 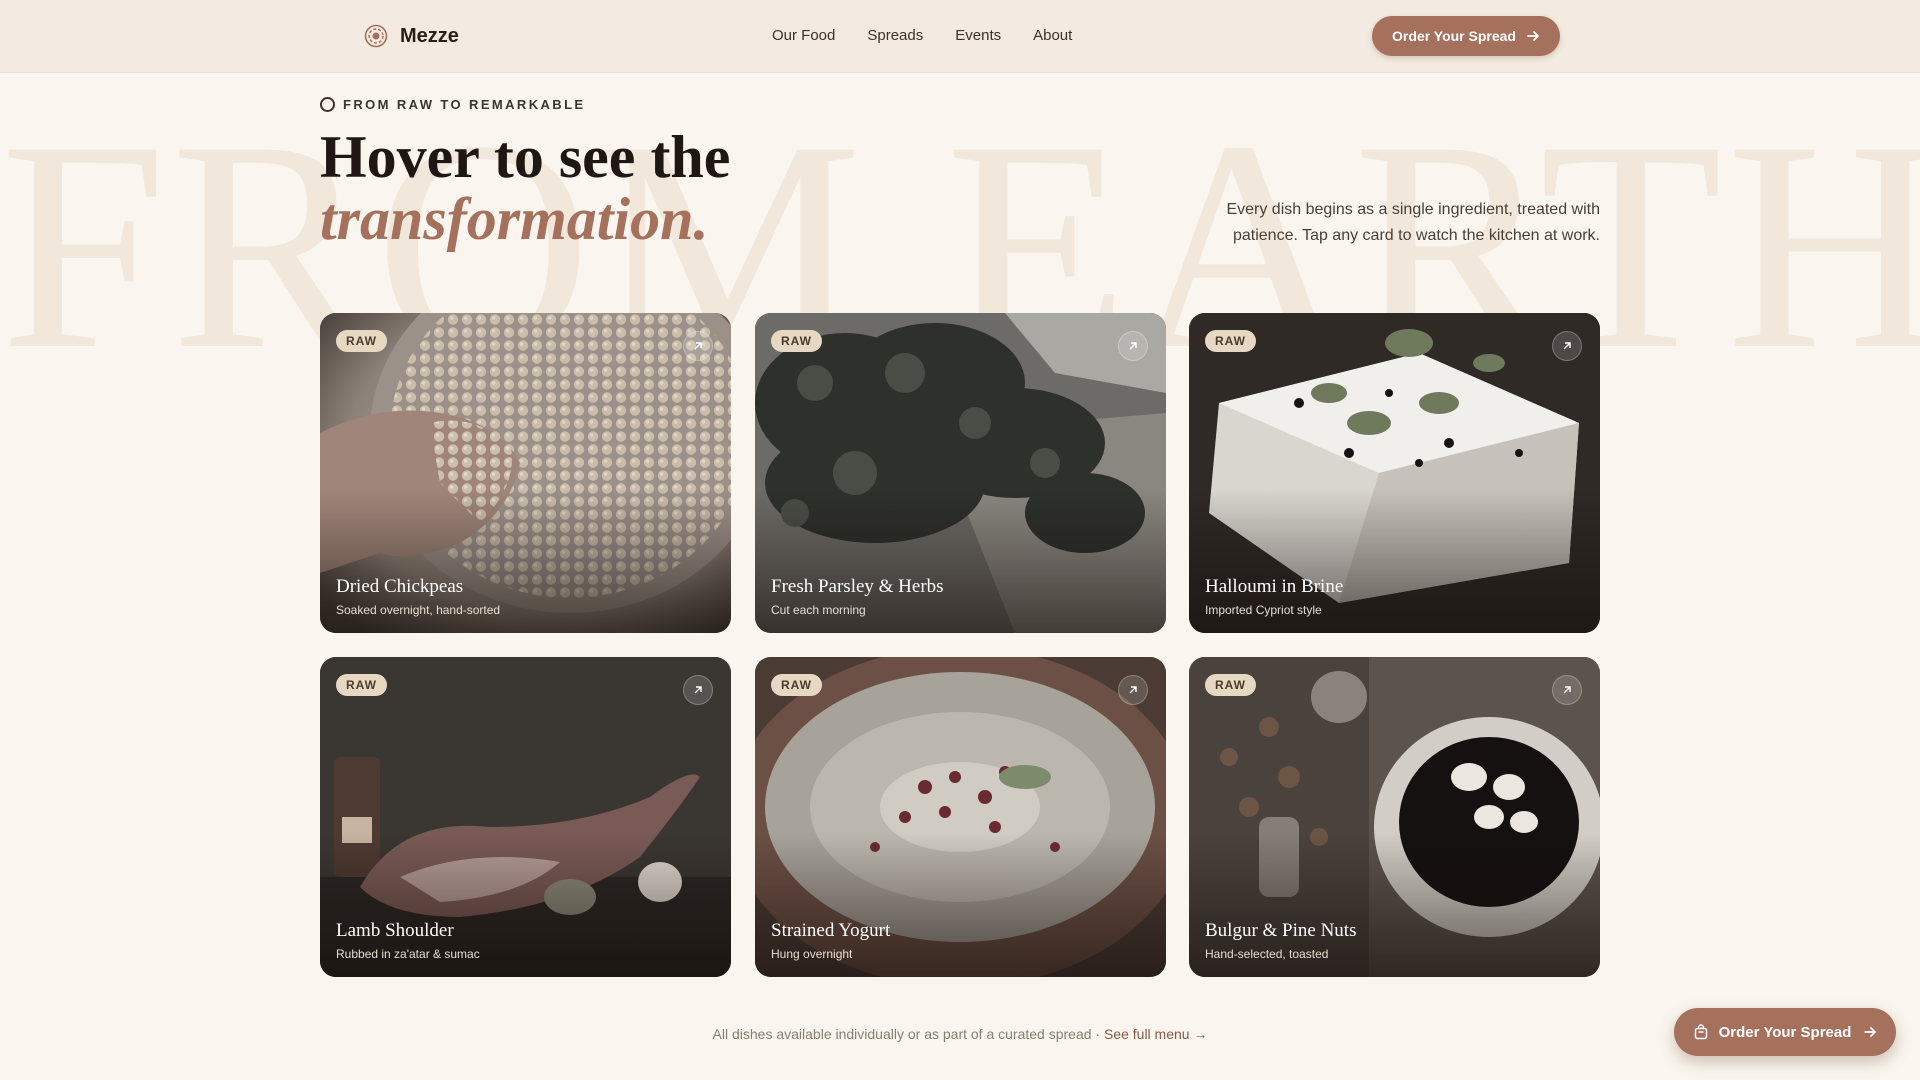 What do you see at coordinates (376, 36) in the screenshot?
I see `logo-spiral-icon` at bounding box center [376, 36].